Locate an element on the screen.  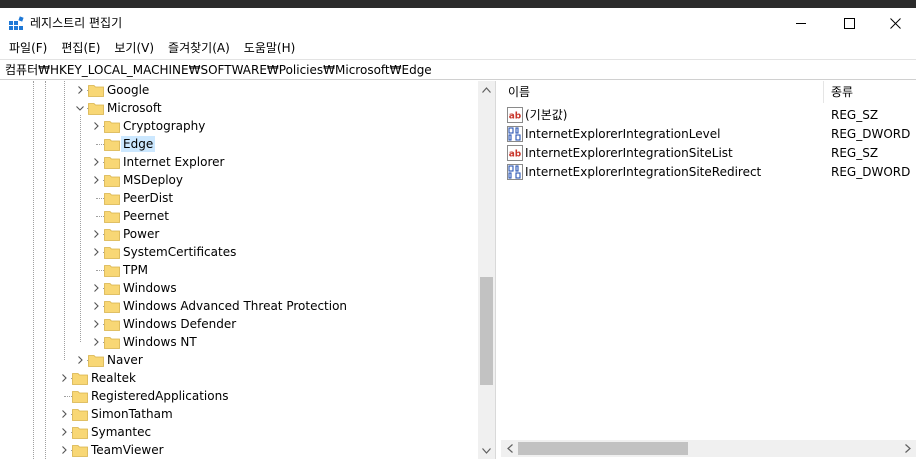
value-type: REG_DWORD is located at coordinates (871, 134).